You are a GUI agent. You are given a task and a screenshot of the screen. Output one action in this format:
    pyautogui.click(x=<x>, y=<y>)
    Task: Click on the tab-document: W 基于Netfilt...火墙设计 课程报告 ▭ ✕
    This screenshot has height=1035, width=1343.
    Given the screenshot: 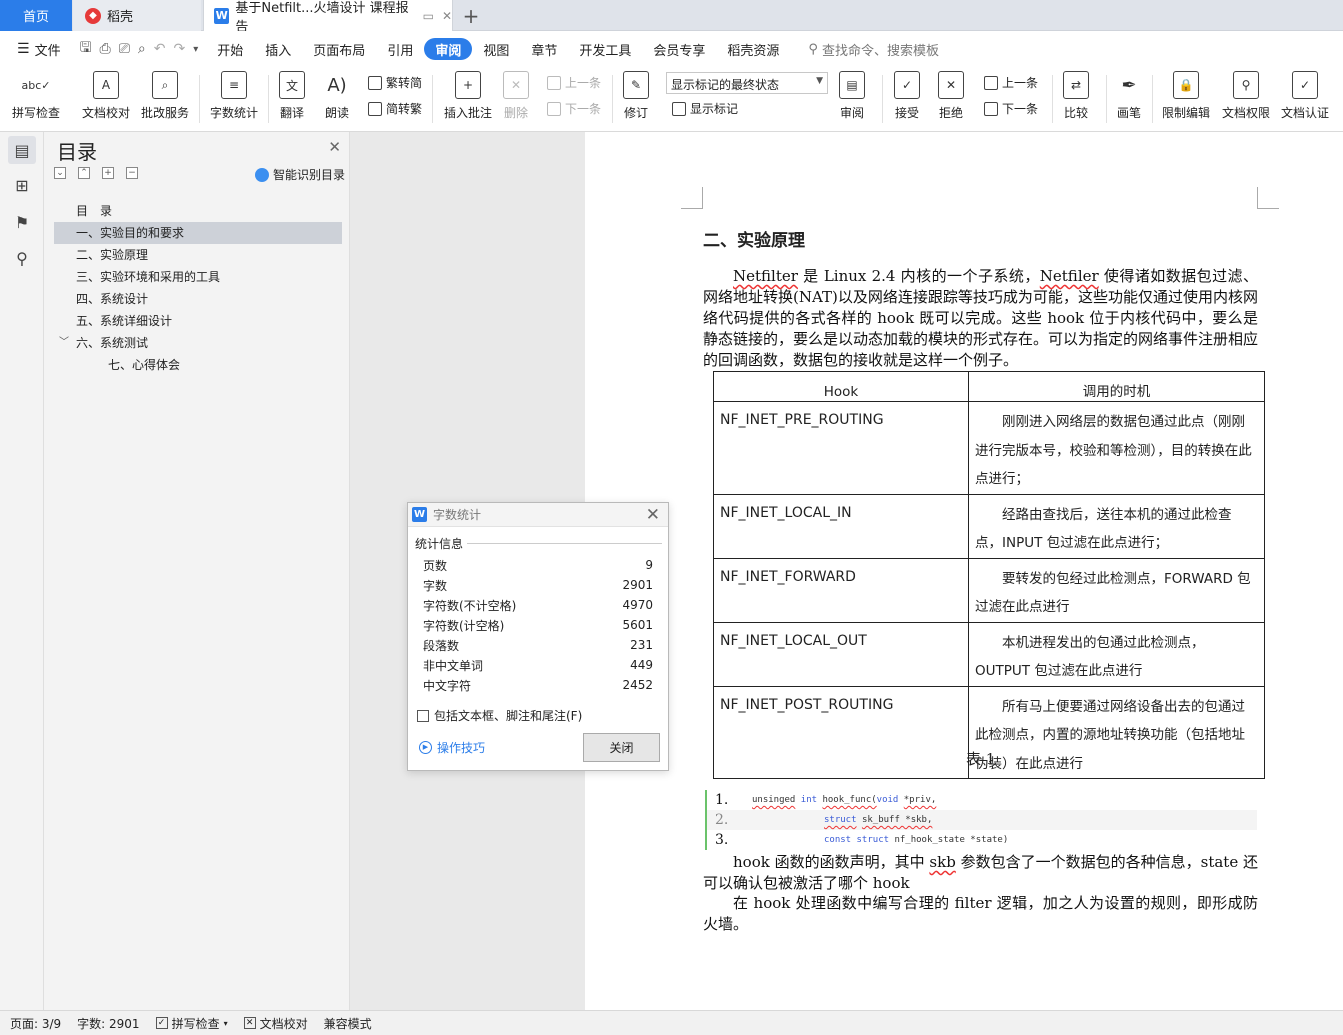 What is the action you would take?
    pyautogui.click(x=328, y=17)
    